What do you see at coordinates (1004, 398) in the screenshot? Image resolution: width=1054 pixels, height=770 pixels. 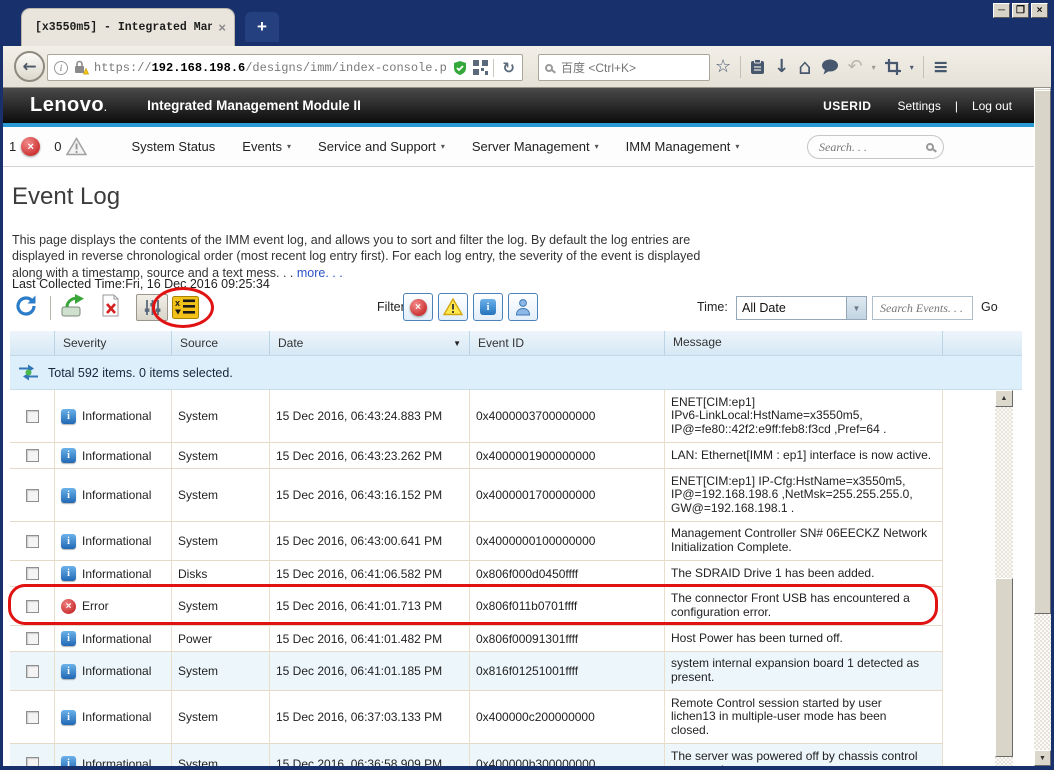 I see `scroll-up-icon: ▲` at bounding box center [1004, 398].